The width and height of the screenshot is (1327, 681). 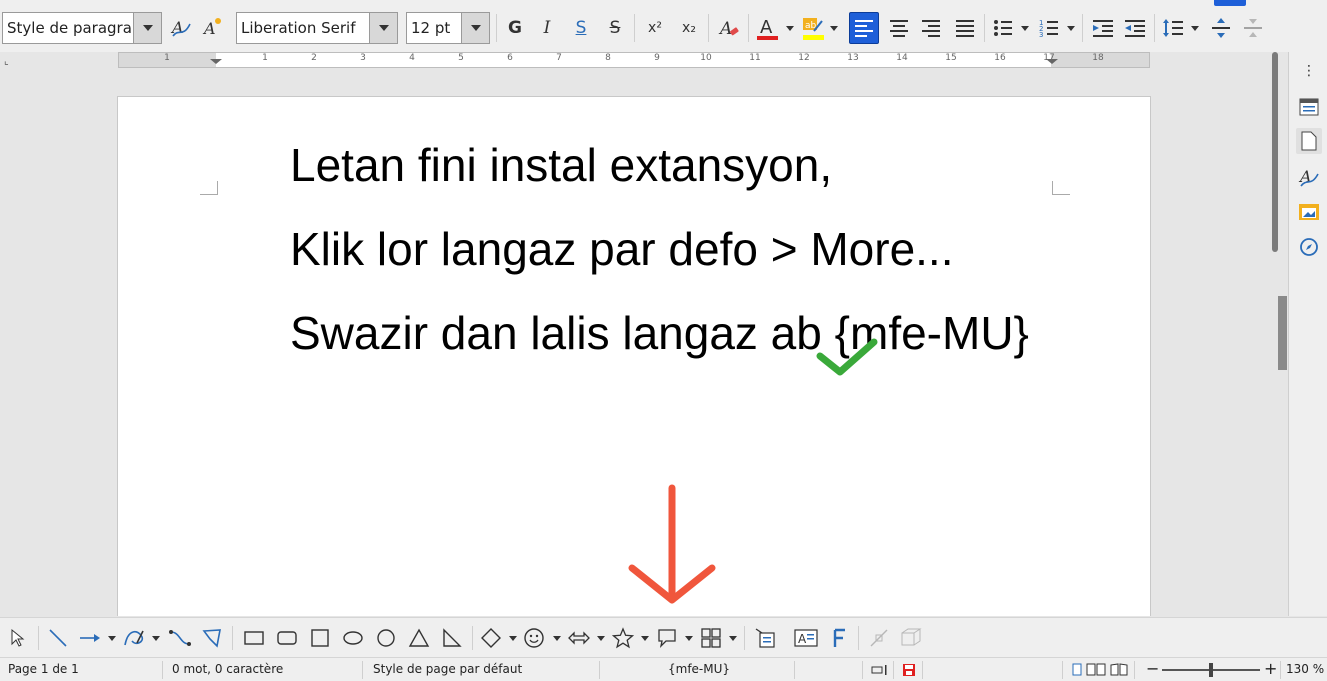 I want to click on page-style: Style de page par défaut, so click(x=447, y=669).